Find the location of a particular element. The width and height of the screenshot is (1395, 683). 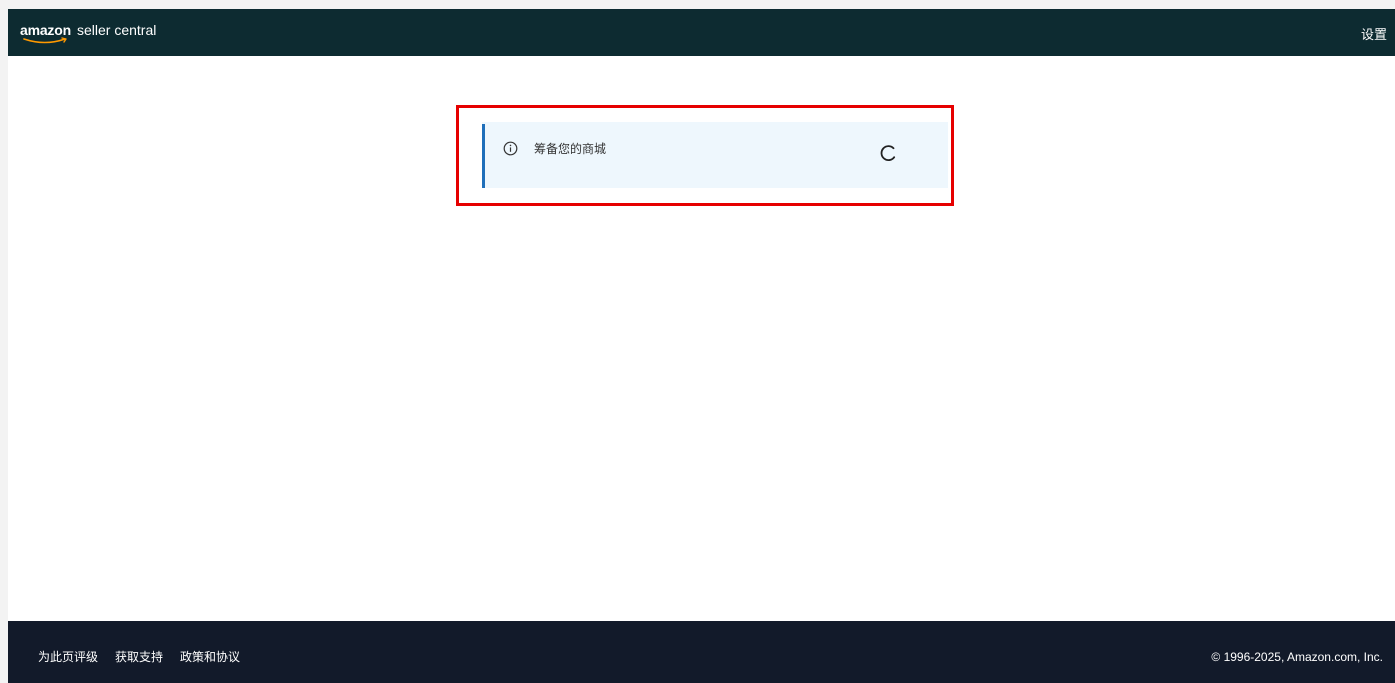

logo-brand-text: amazon is located at coordinates (45, 30).